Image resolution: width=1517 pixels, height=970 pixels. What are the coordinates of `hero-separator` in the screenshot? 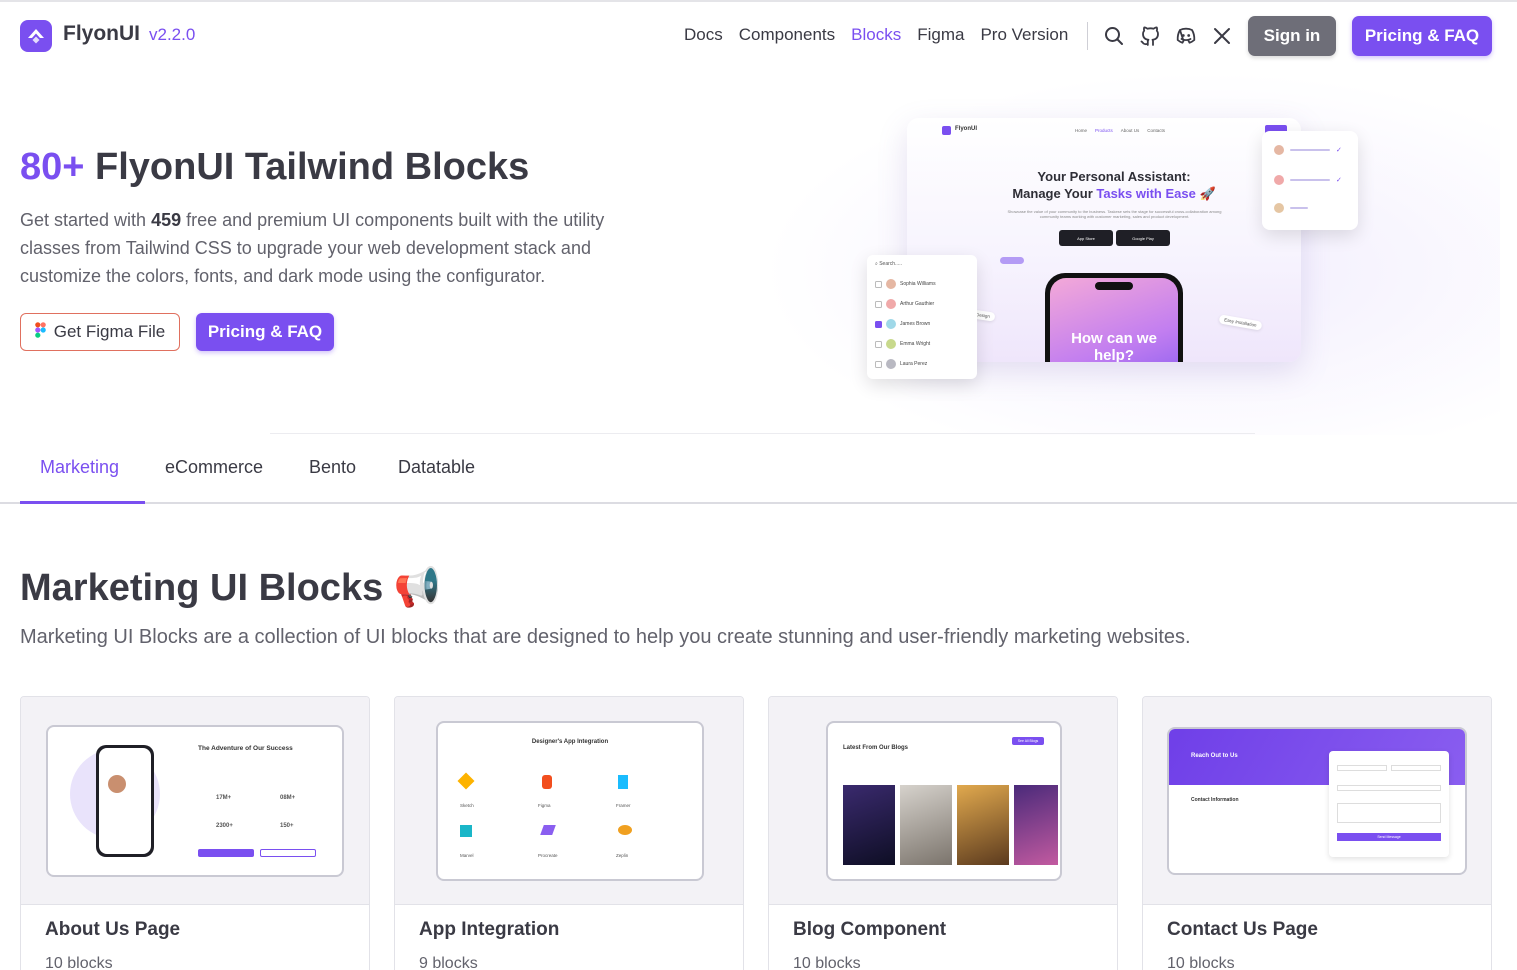 It's located at (762, 433).